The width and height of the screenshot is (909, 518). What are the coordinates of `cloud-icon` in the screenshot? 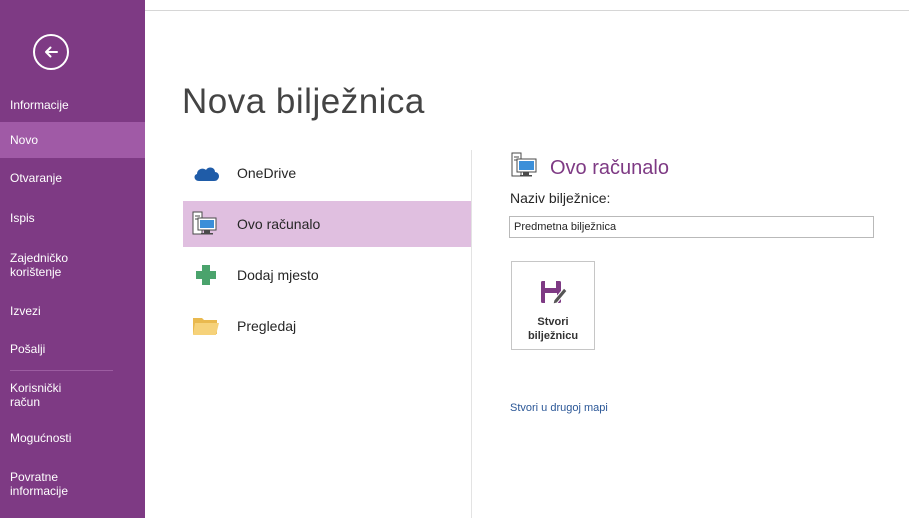 It's located at (207, 173).